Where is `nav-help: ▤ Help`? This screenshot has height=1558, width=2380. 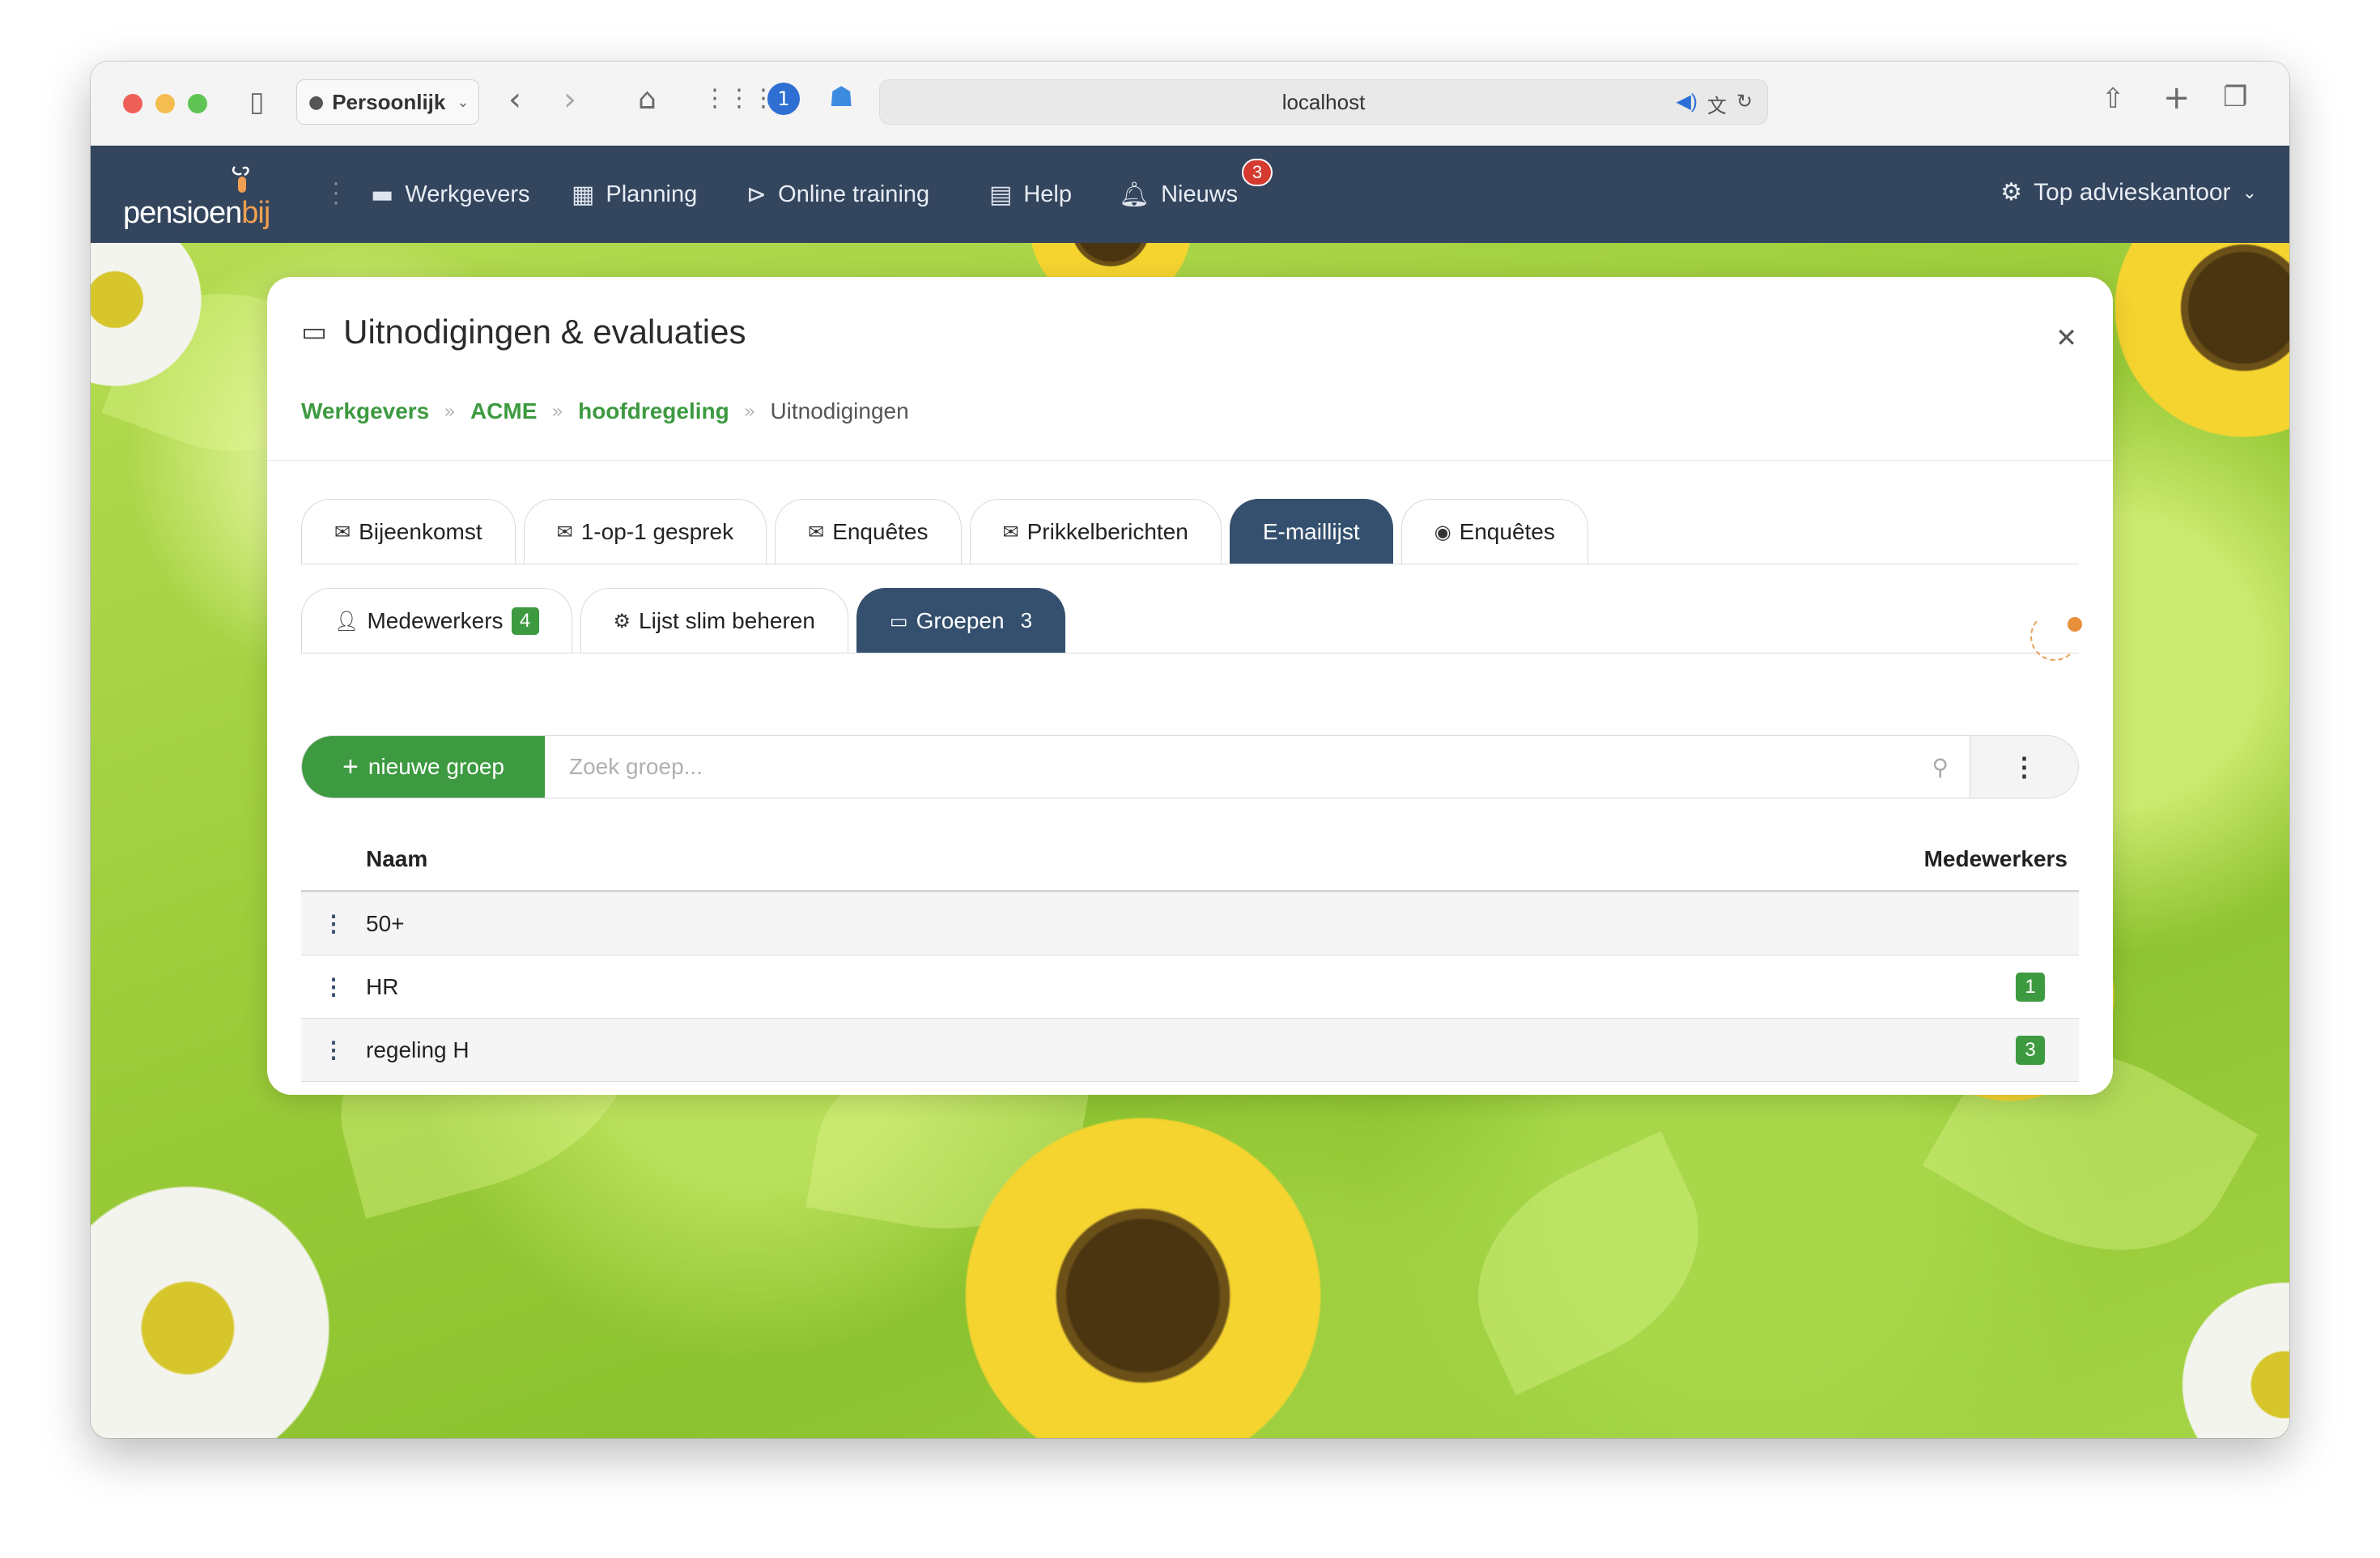
nav-help: ▤ Help is located at coordinates (1030, 194).